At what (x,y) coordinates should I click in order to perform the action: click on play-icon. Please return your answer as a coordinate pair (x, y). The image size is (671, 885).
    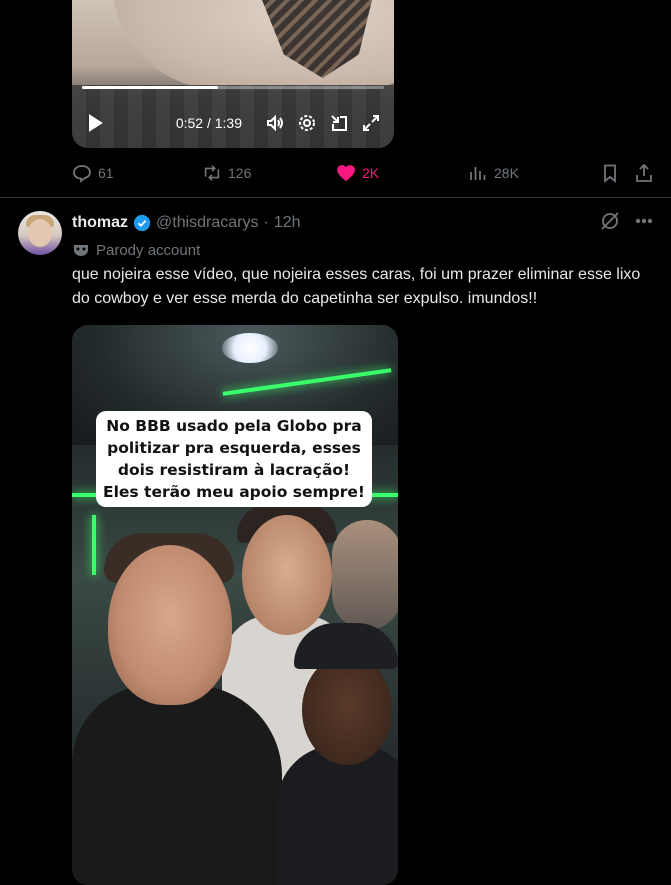
    Looking at the image, I should click on (95, 123).